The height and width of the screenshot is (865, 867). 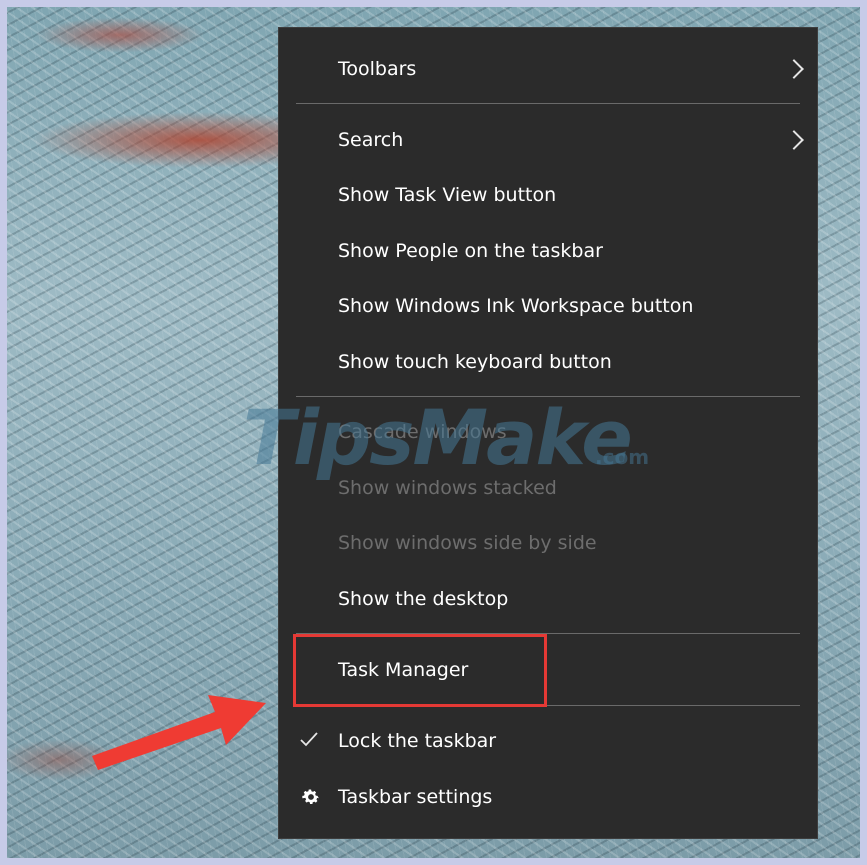 I want to click on menu-item-label: Task Manager, so click(x=403, y=670).